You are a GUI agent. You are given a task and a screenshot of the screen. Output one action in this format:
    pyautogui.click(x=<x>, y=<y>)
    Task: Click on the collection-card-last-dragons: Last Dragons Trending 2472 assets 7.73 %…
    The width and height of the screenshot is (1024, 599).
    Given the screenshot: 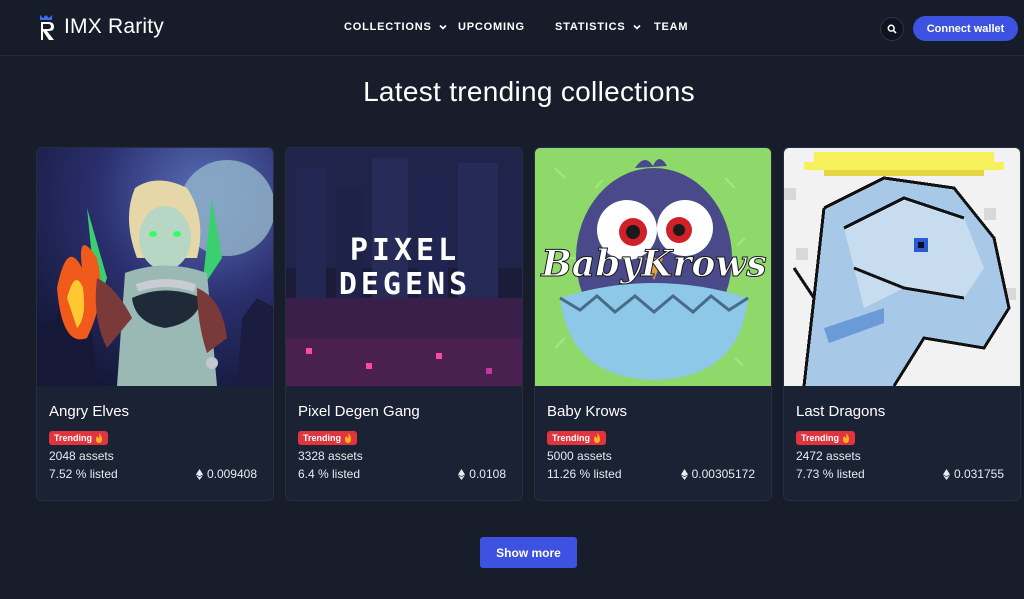 What is the action you would take?
    pyautogui.click(x=902, y=324)
    